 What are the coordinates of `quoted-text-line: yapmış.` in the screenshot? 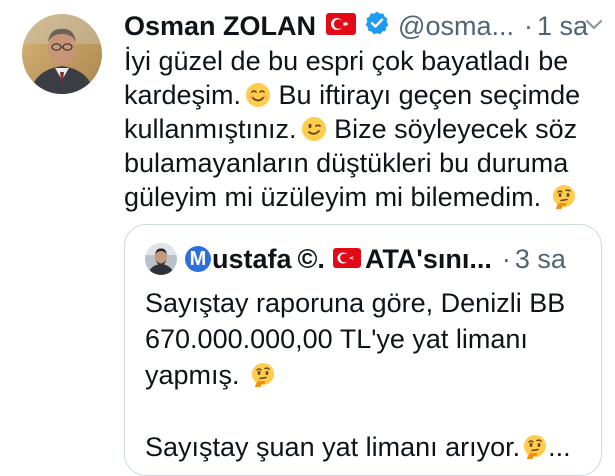 It's located at (365, 375).